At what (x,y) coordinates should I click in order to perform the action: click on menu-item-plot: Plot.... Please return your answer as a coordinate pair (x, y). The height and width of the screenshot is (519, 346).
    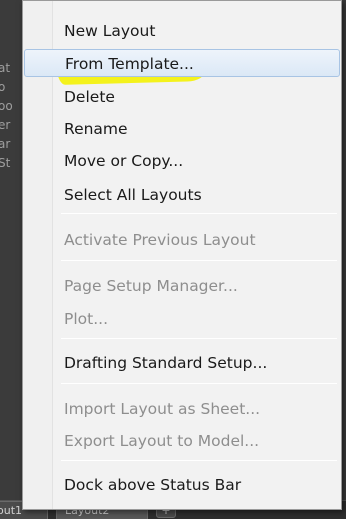
    Looking at the image, I should click on (182, 319).